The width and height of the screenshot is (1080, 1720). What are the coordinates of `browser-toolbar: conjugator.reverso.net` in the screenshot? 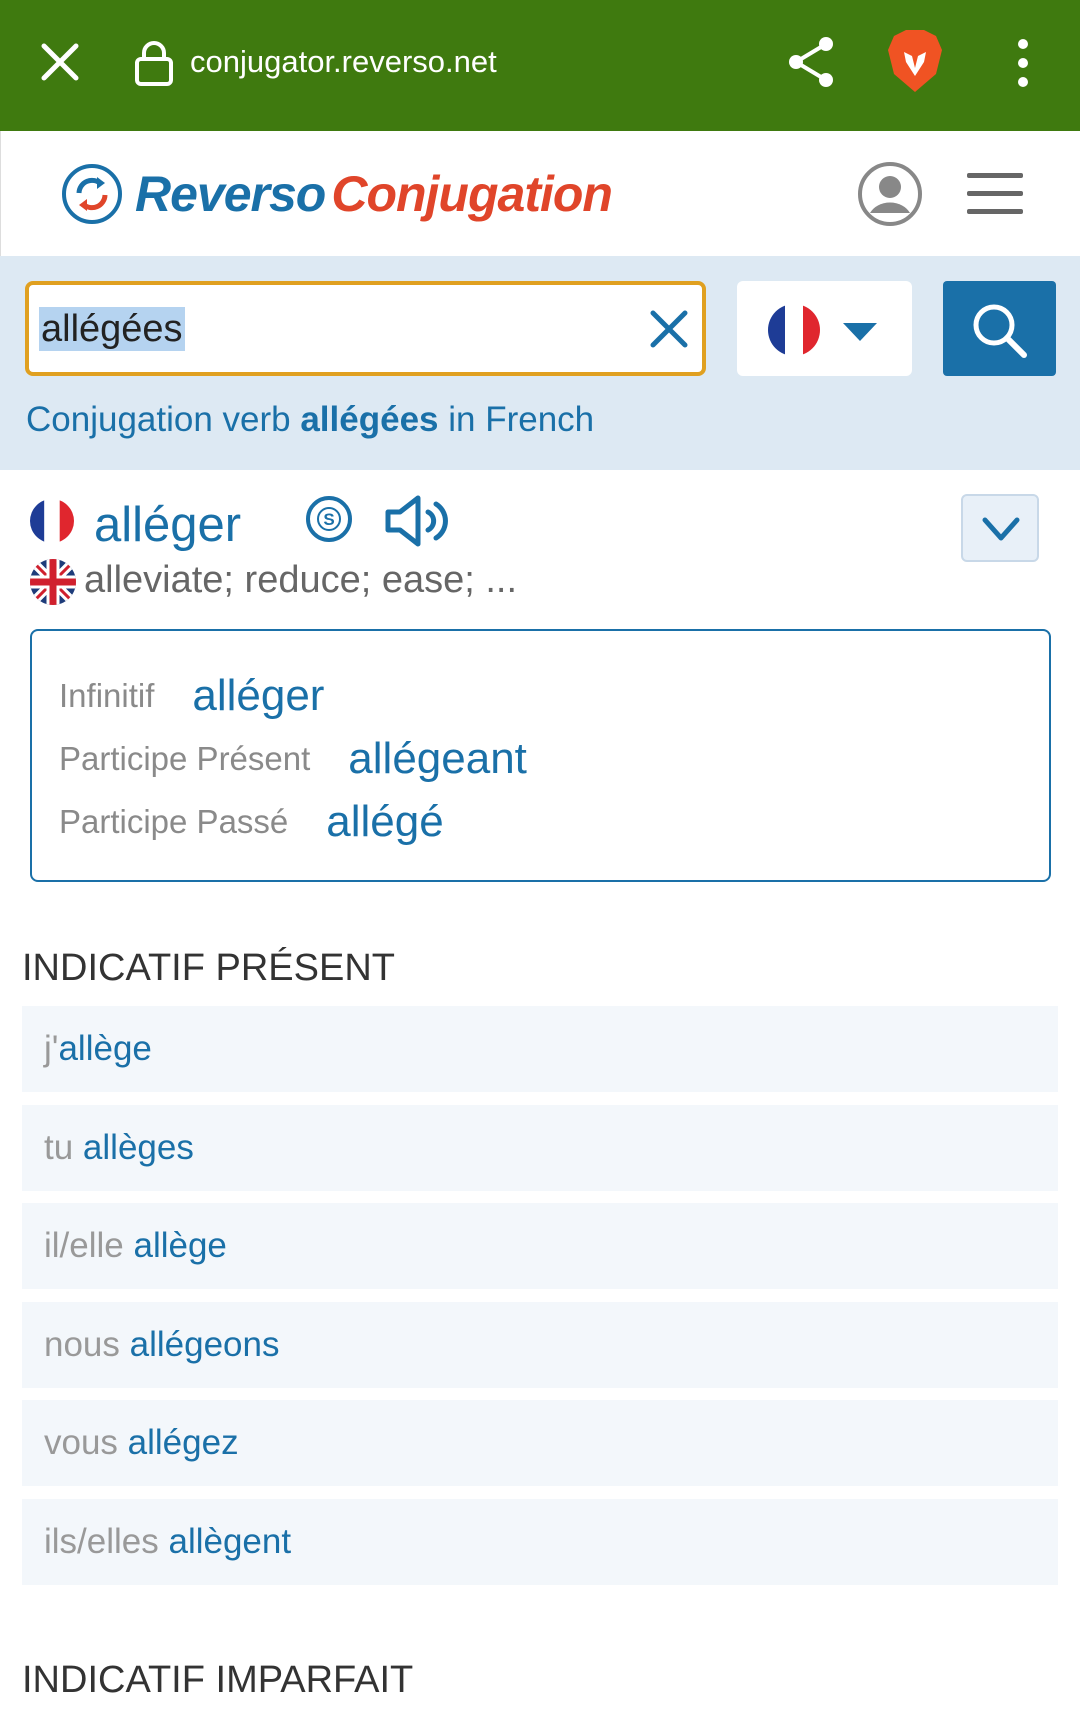 It's located at (540, 65).